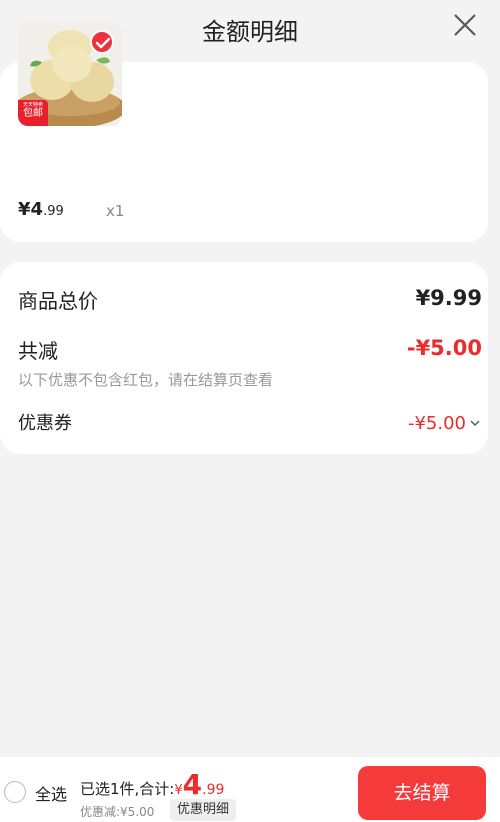 The height and width of the screenshot is (822, 500). I want to click on discount-amount: 优惠减:¥5.00, so click(117, 812).